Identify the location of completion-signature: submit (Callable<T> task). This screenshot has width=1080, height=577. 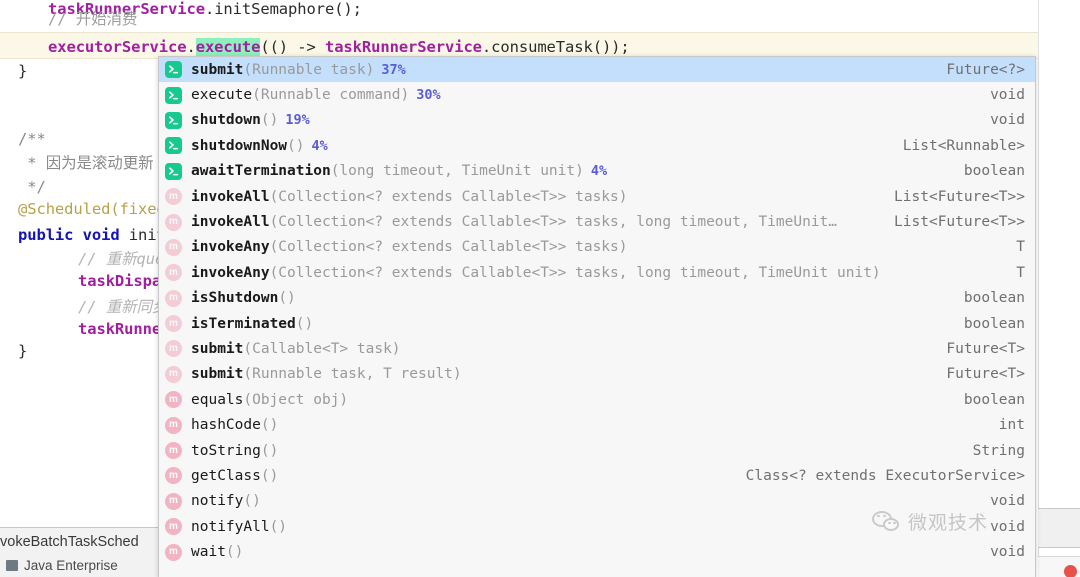
(296, 349).